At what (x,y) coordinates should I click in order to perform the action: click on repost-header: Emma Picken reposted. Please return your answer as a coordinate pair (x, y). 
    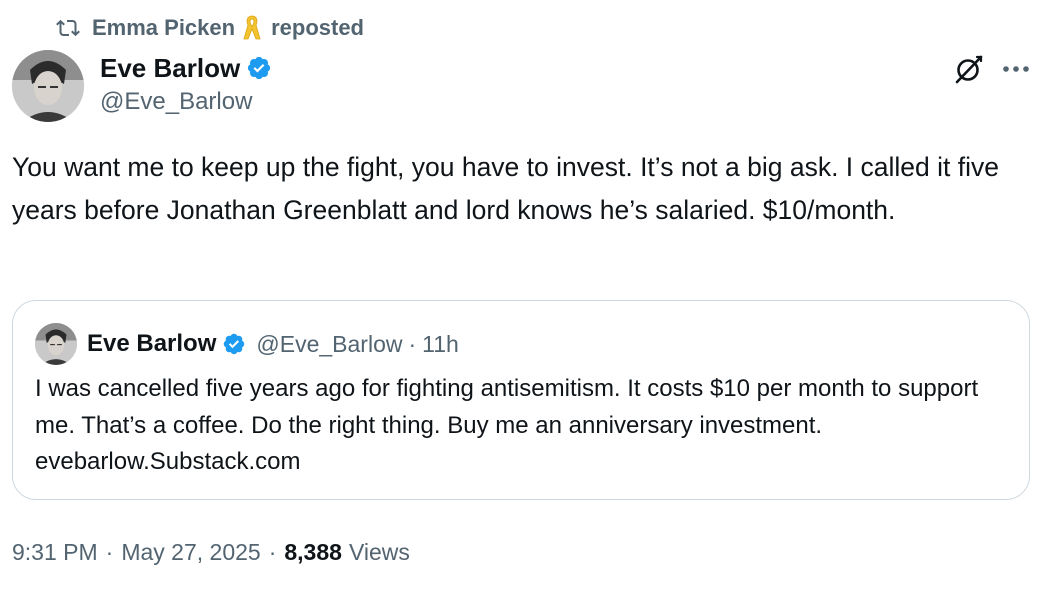
    Looking at the image, I should click on (210, 28).